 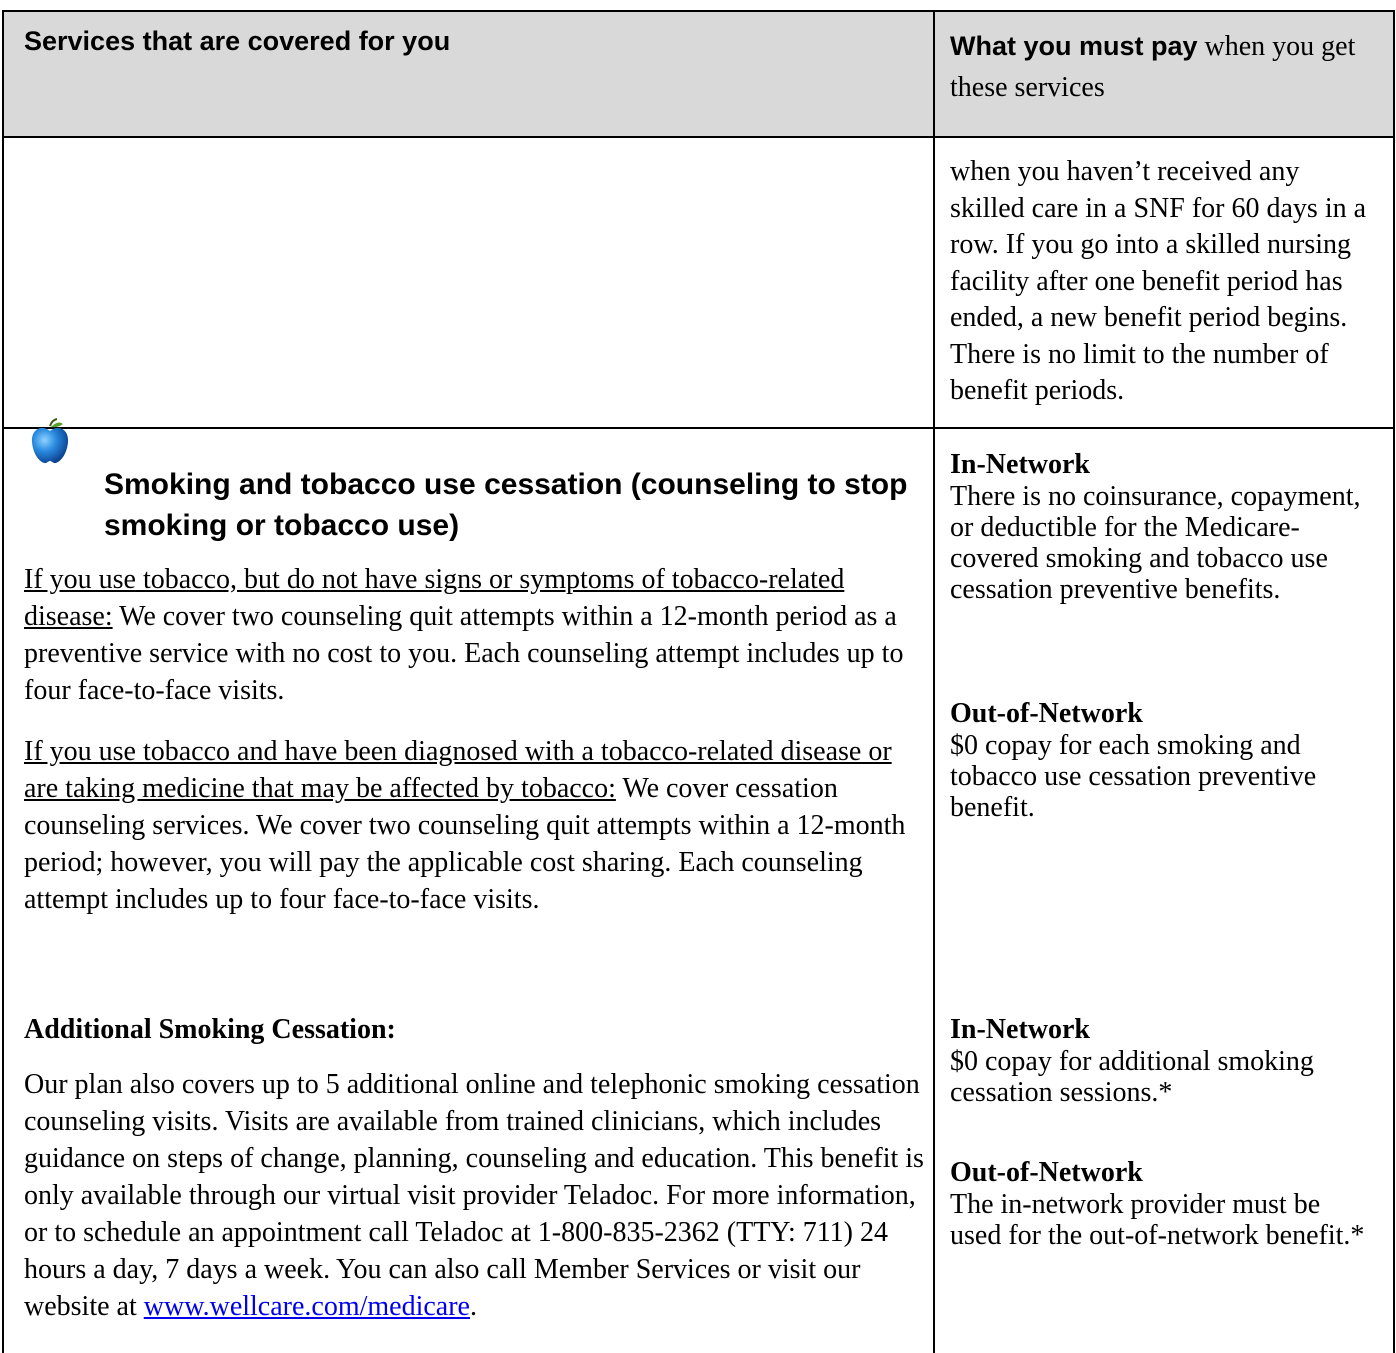 I want to click on smoking-in-network-label: In-Network, so click(x=1020, y=464).